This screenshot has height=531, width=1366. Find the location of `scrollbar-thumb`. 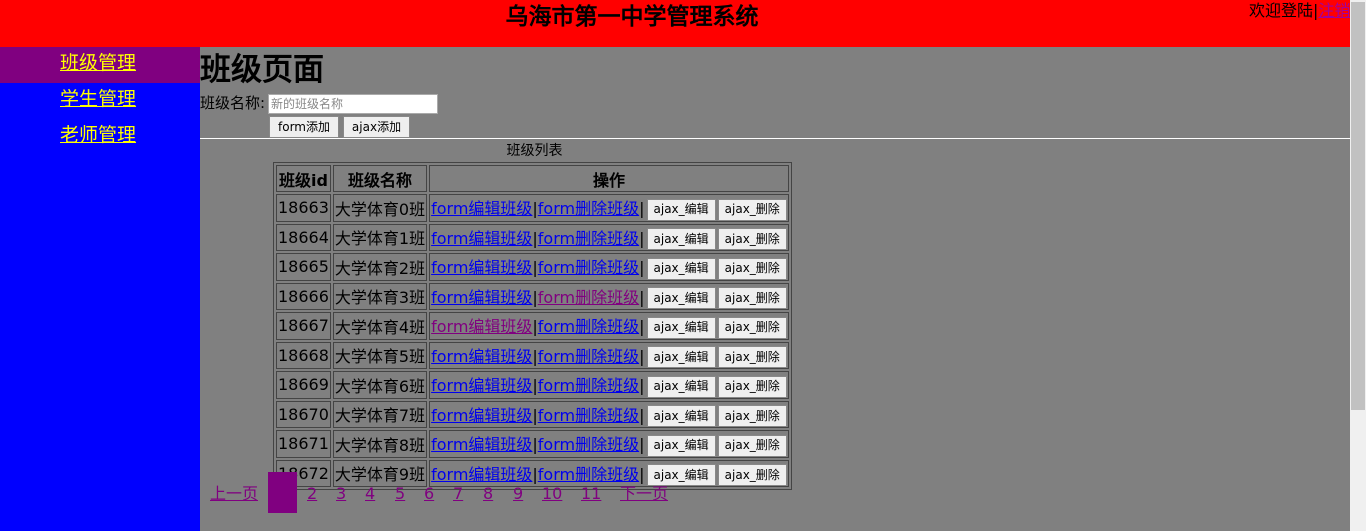

scrollbar-thumb is located at coordinates (1358, 206).